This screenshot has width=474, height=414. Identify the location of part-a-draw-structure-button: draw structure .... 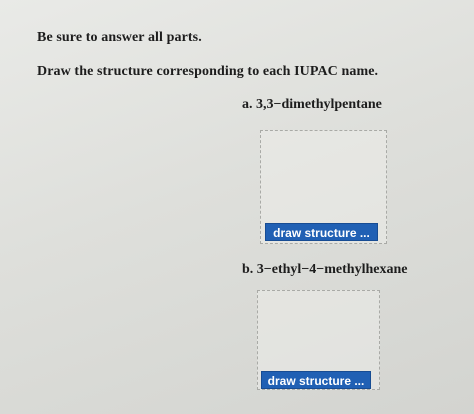
(321, 232).